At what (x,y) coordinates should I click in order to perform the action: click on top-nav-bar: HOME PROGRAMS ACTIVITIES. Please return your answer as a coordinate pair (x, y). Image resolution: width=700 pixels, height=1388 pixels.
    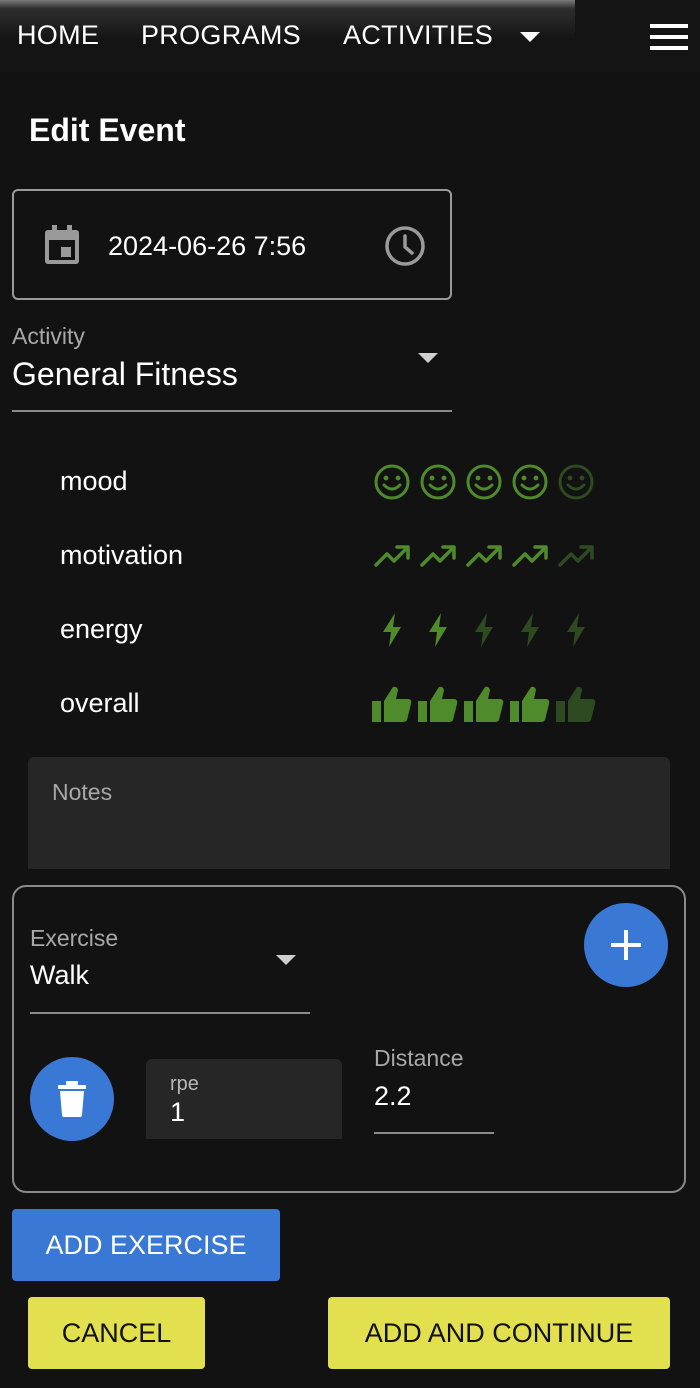
    Looking at the image, I should click on (350, 36).